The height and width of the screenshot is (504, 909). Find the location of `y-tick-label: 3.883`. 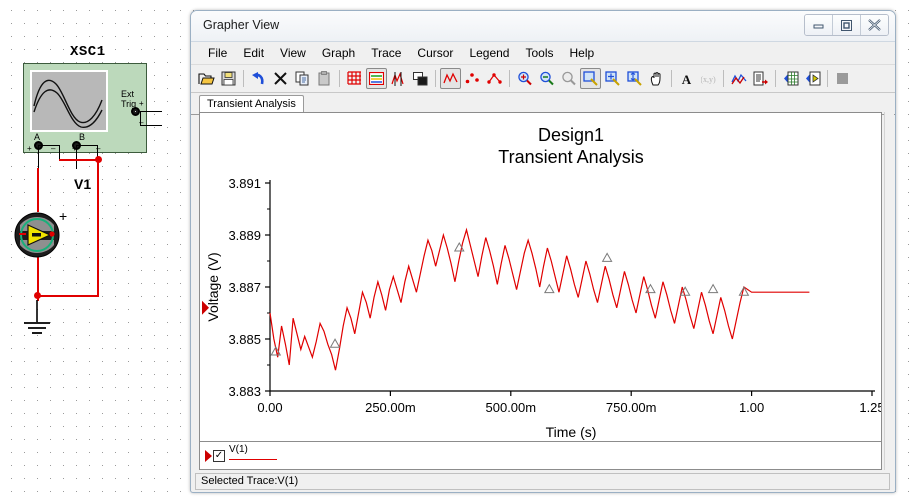

y-tick-label: 3.883 is located at coordinates (244, 391).